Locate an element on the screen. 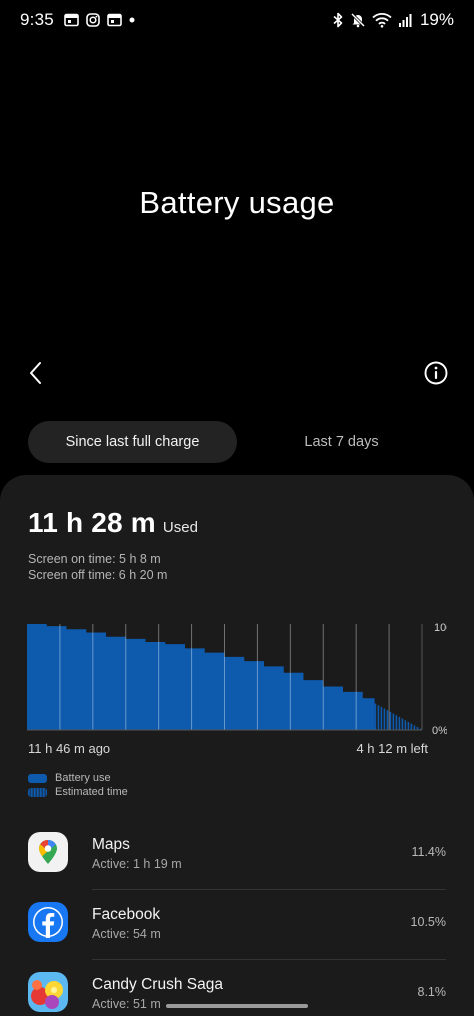  instagram-icon is located at coordinates (93, 20).